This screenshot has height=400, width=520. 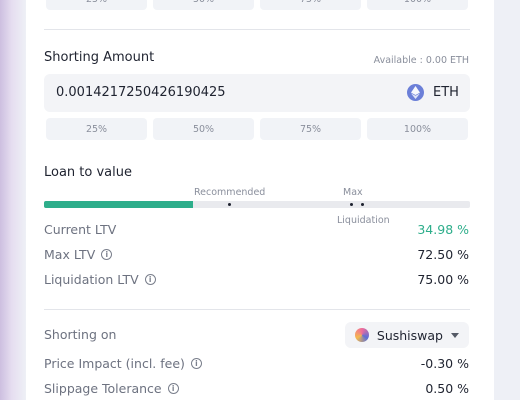 I want to click on exchange-select: Sushiswap, so click(x=407, y=335).